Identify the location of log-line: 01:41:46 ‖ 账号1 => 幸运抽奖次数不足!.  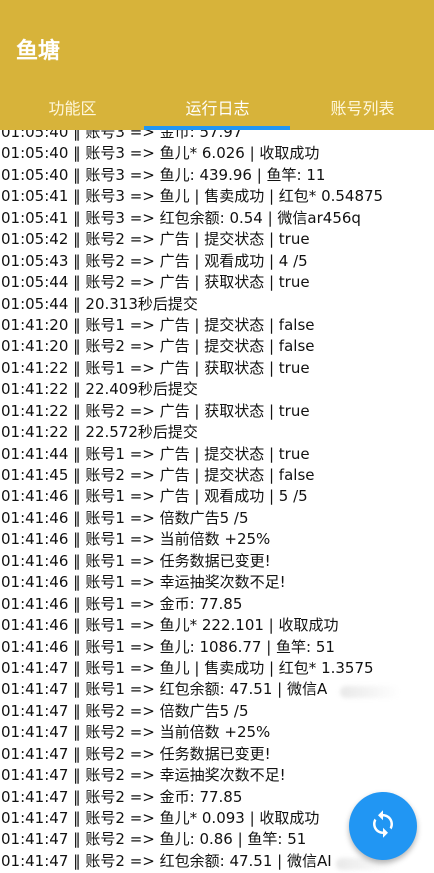
(143, 582).